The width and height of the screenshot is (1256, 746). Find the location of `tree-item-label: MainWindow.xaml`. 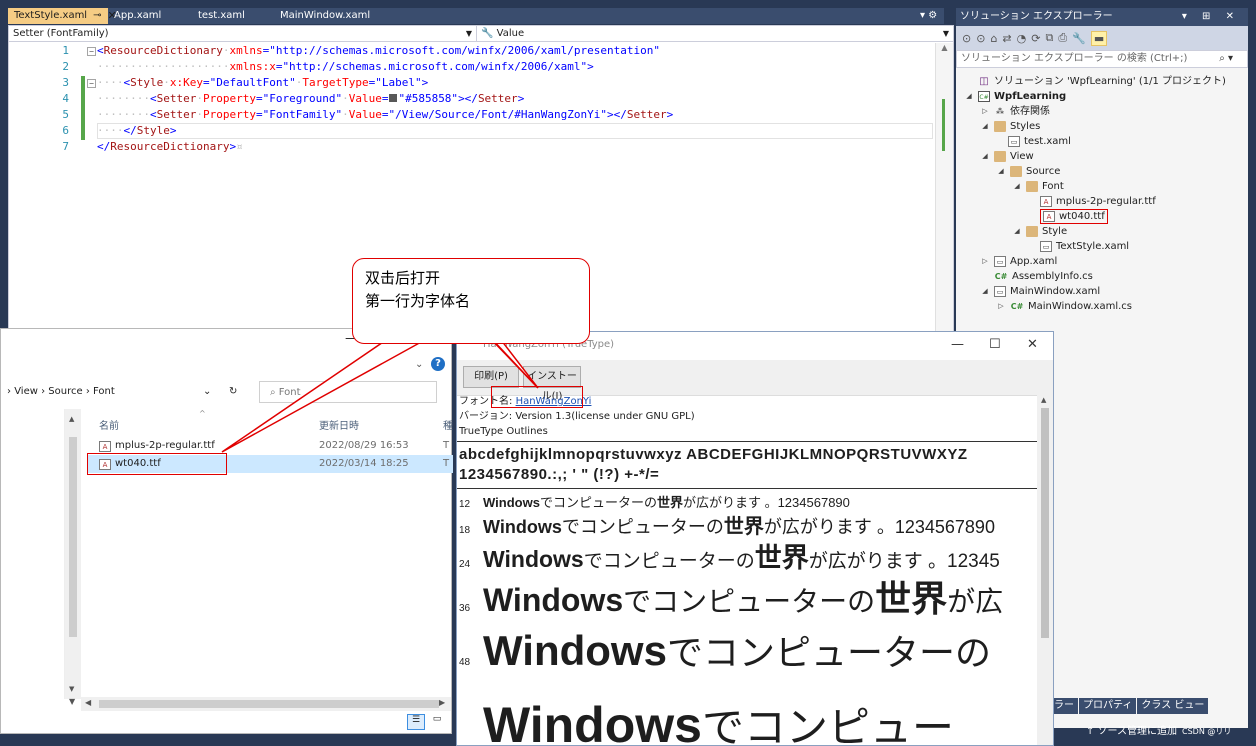

tree-item-label: MainWindow.xaml is located at coordinates (1055, 291).